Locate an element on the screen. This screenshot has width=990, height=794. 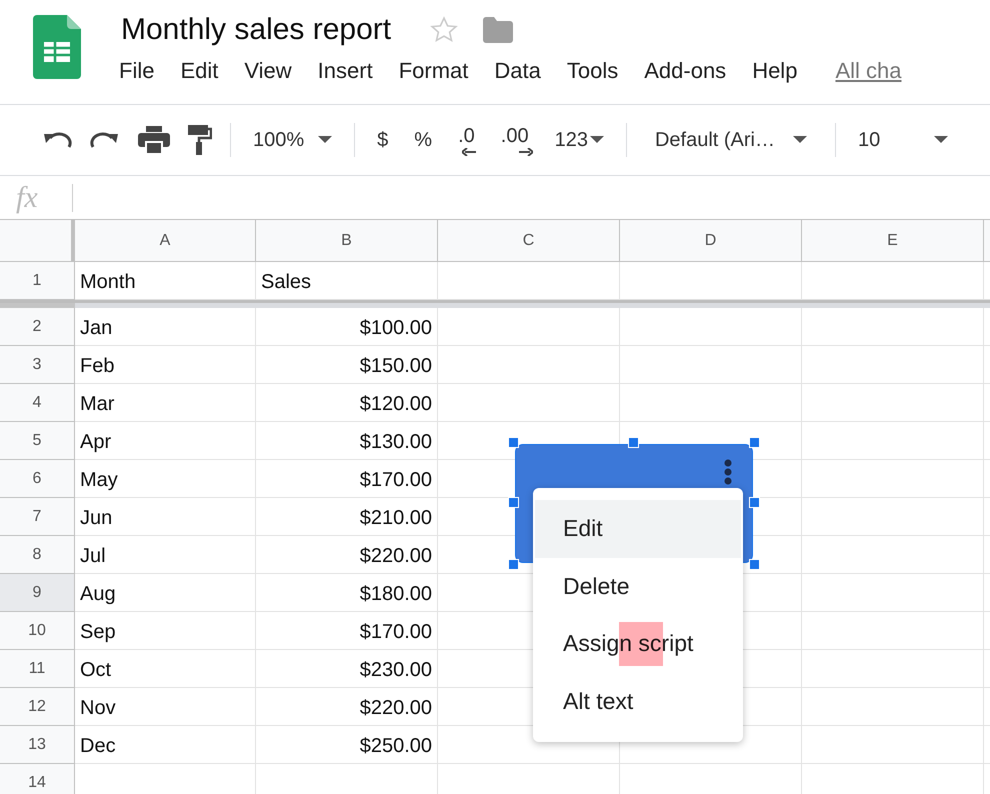
right-arrow-icon is located at coordinates (525, 152).